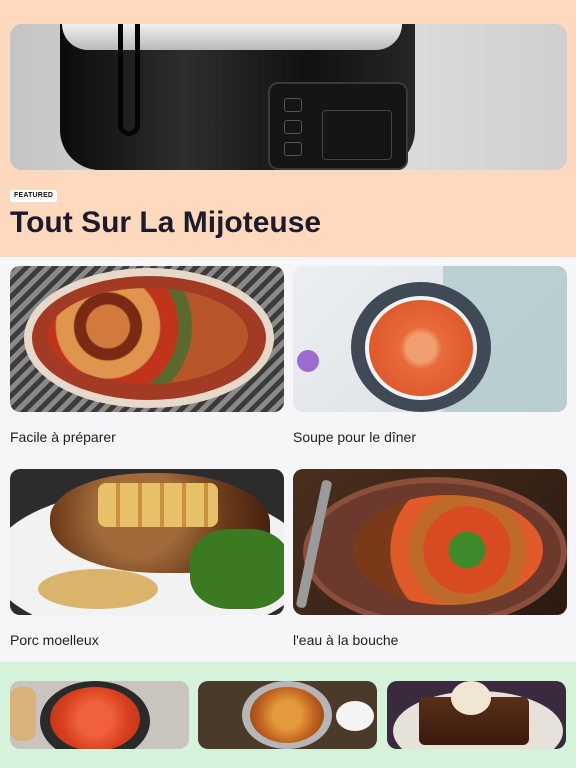  What do you see at coordinates (354, 437) in the screenshot?
I see `recipe-label: Soupe pour le dîner` at bounding box center [354, 437].